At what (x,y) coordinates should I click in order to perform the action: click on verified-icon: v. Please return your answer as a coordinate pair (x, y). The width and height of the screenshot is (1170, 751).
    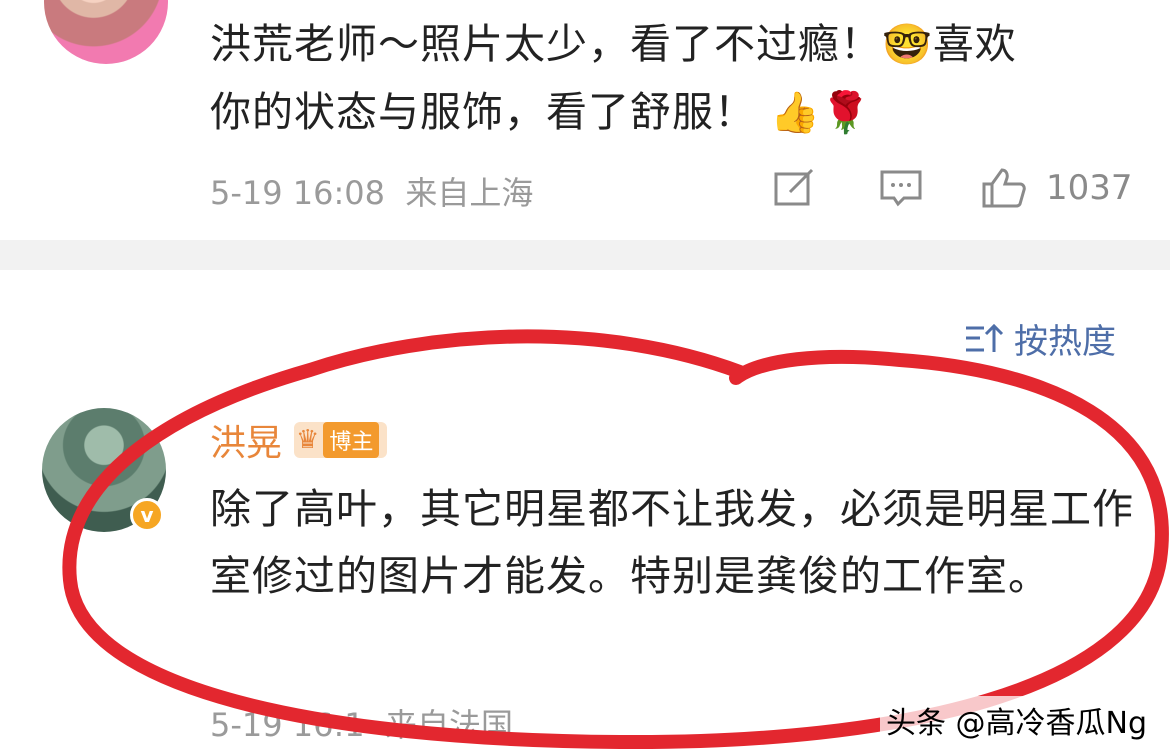
    Looking at the image, I should click on (147, 515).